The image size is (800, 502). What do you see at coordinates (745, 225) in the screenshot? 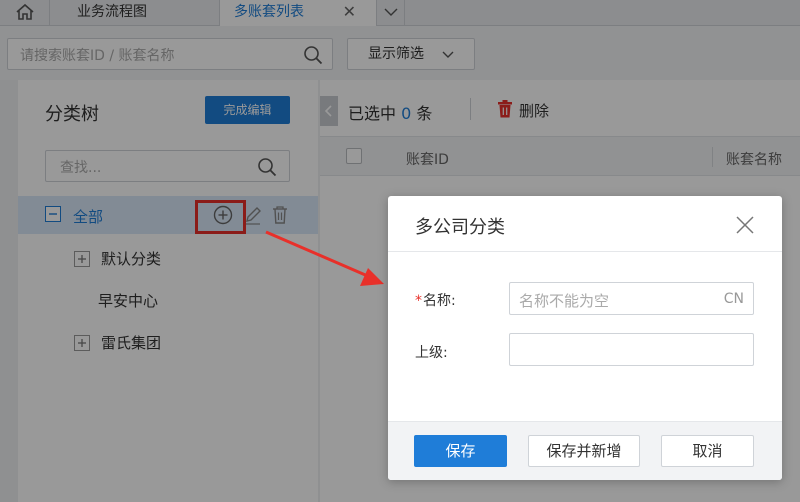
I see `close-icon` at bounding box center [745, 225].